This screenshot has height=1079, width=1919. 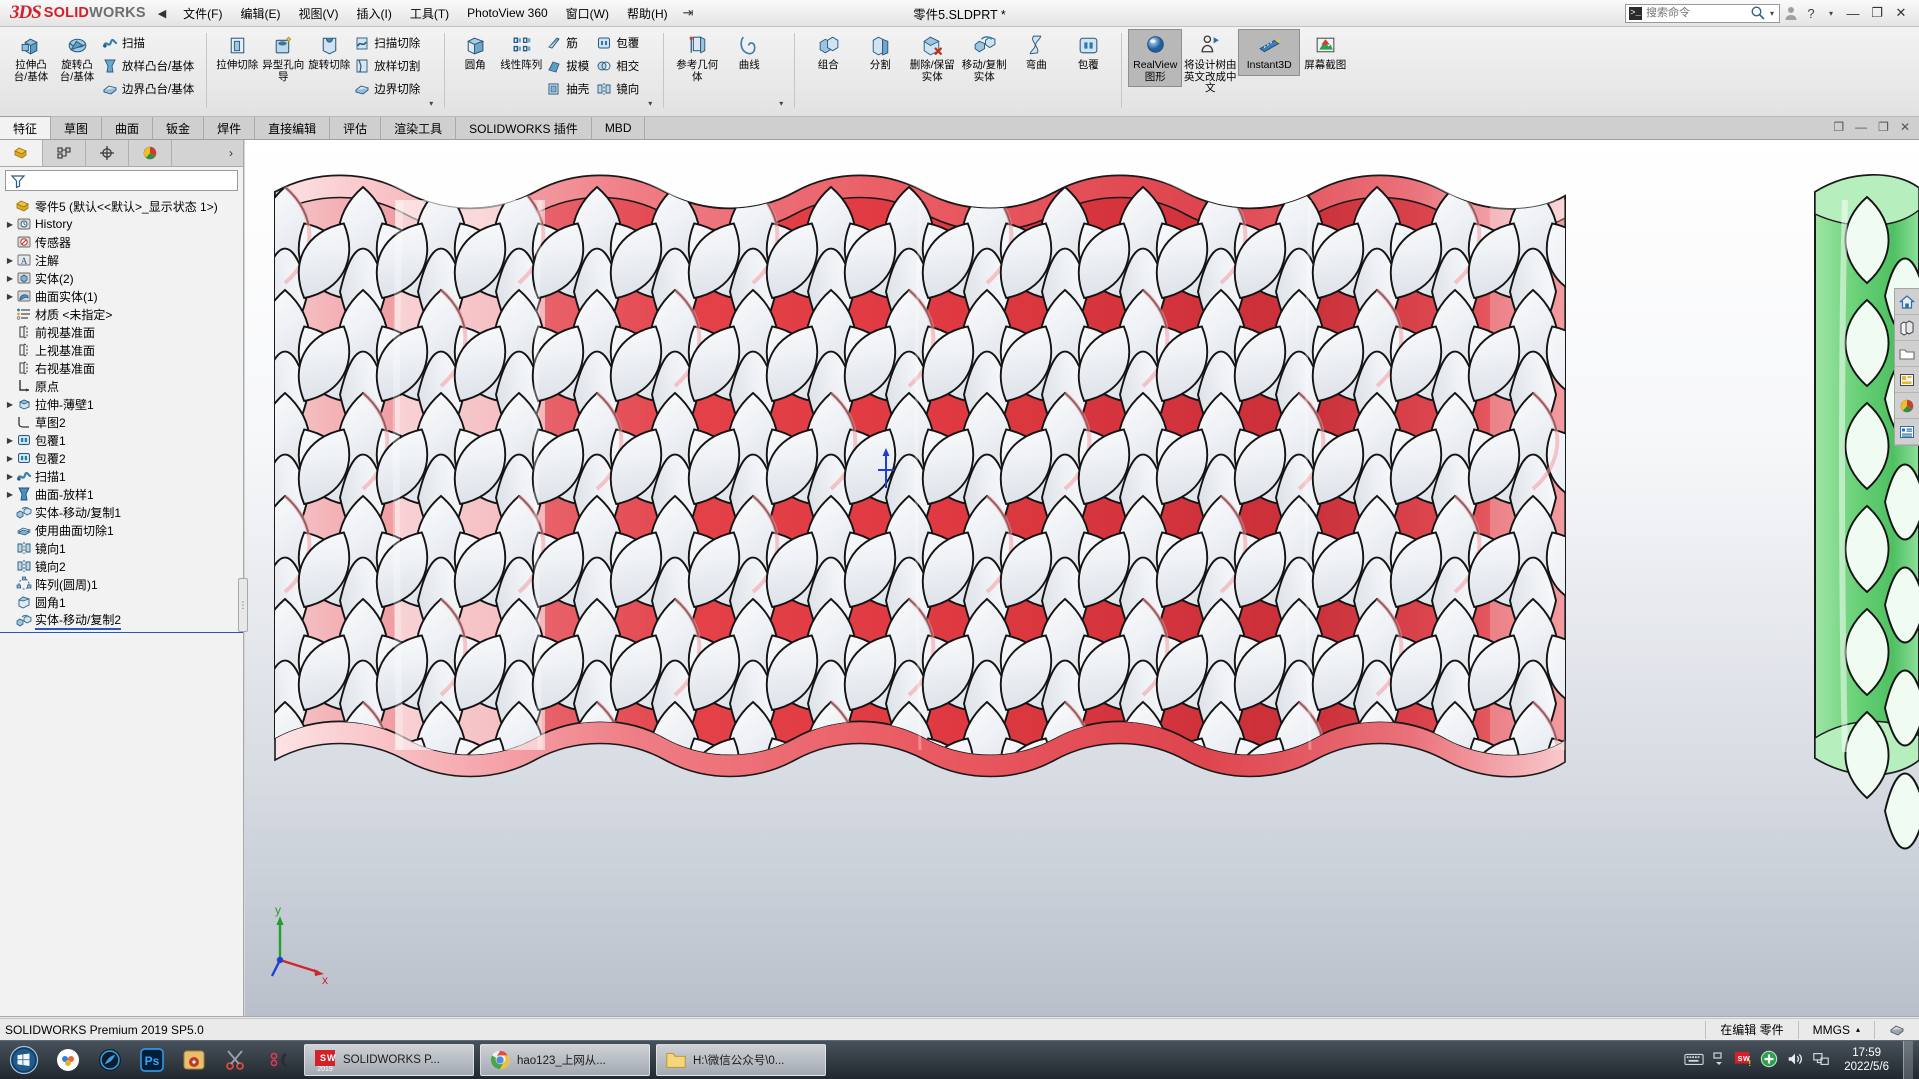 I want to click on close-button: ✕, so click(x=1901, y=13).